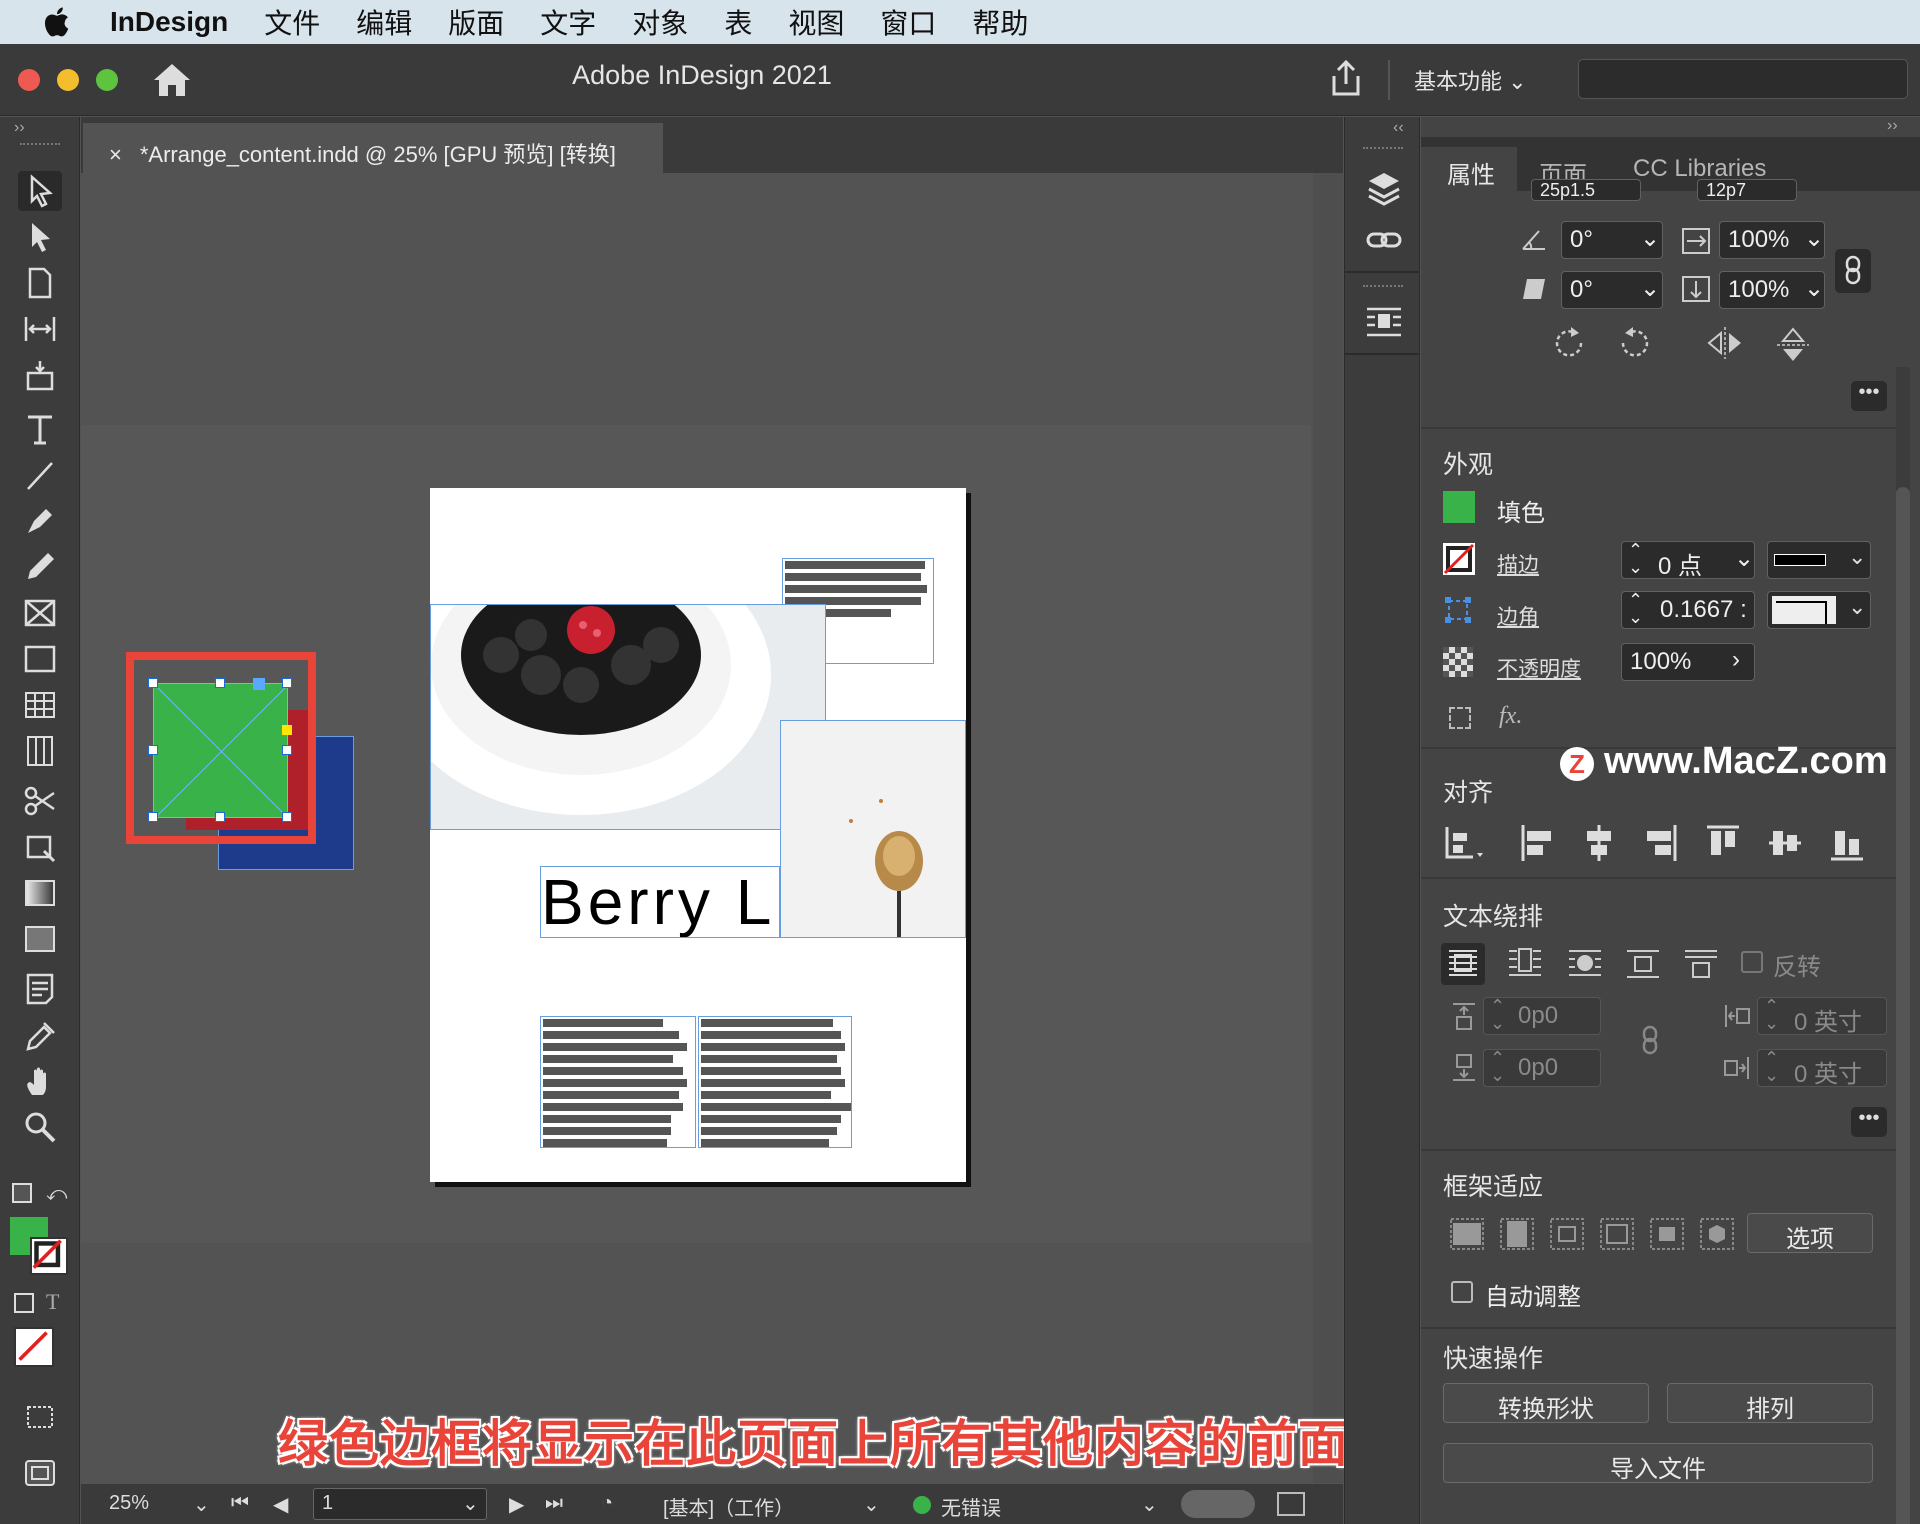  What do you see at coordinates (738, 22) in the screenshot?
I see `menu-table: 表` at bounding box center [738, 22].